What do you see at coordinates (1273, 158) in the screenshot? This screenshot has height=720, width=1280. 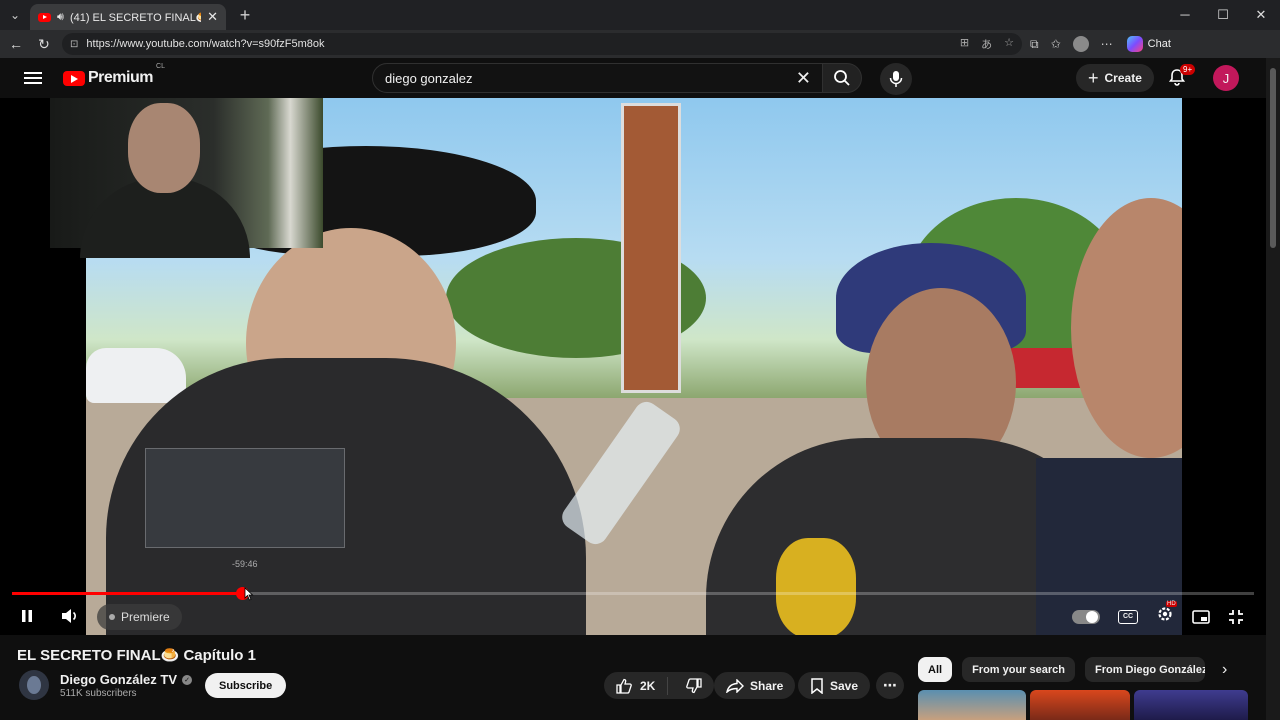 I see `scrollbar-thumb` at bounding box center [1273, 158].